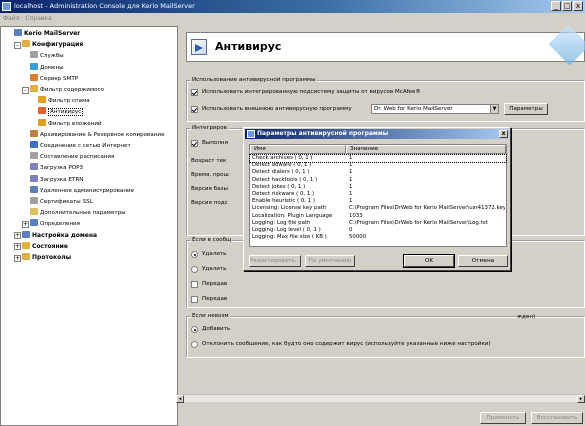 This screenshot has height=426, width=585. What do you see at coordinates (283, 194) in the screenshot?
I see `param-name: Detect riskware ( 0, 1 )` at bounding box center [283, 194].